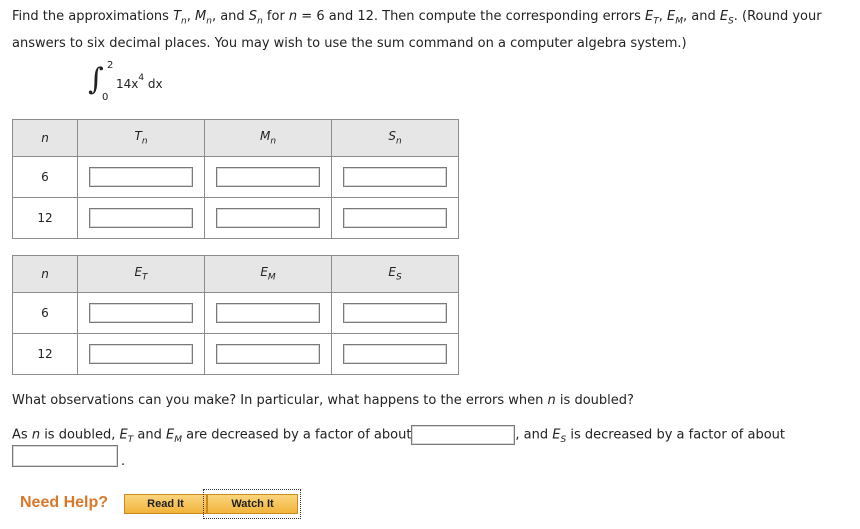 The image size is (860, 529). Describe the element at coordinates (268, 138) in the screenshot. I see `header-mn: Mn` at that location.